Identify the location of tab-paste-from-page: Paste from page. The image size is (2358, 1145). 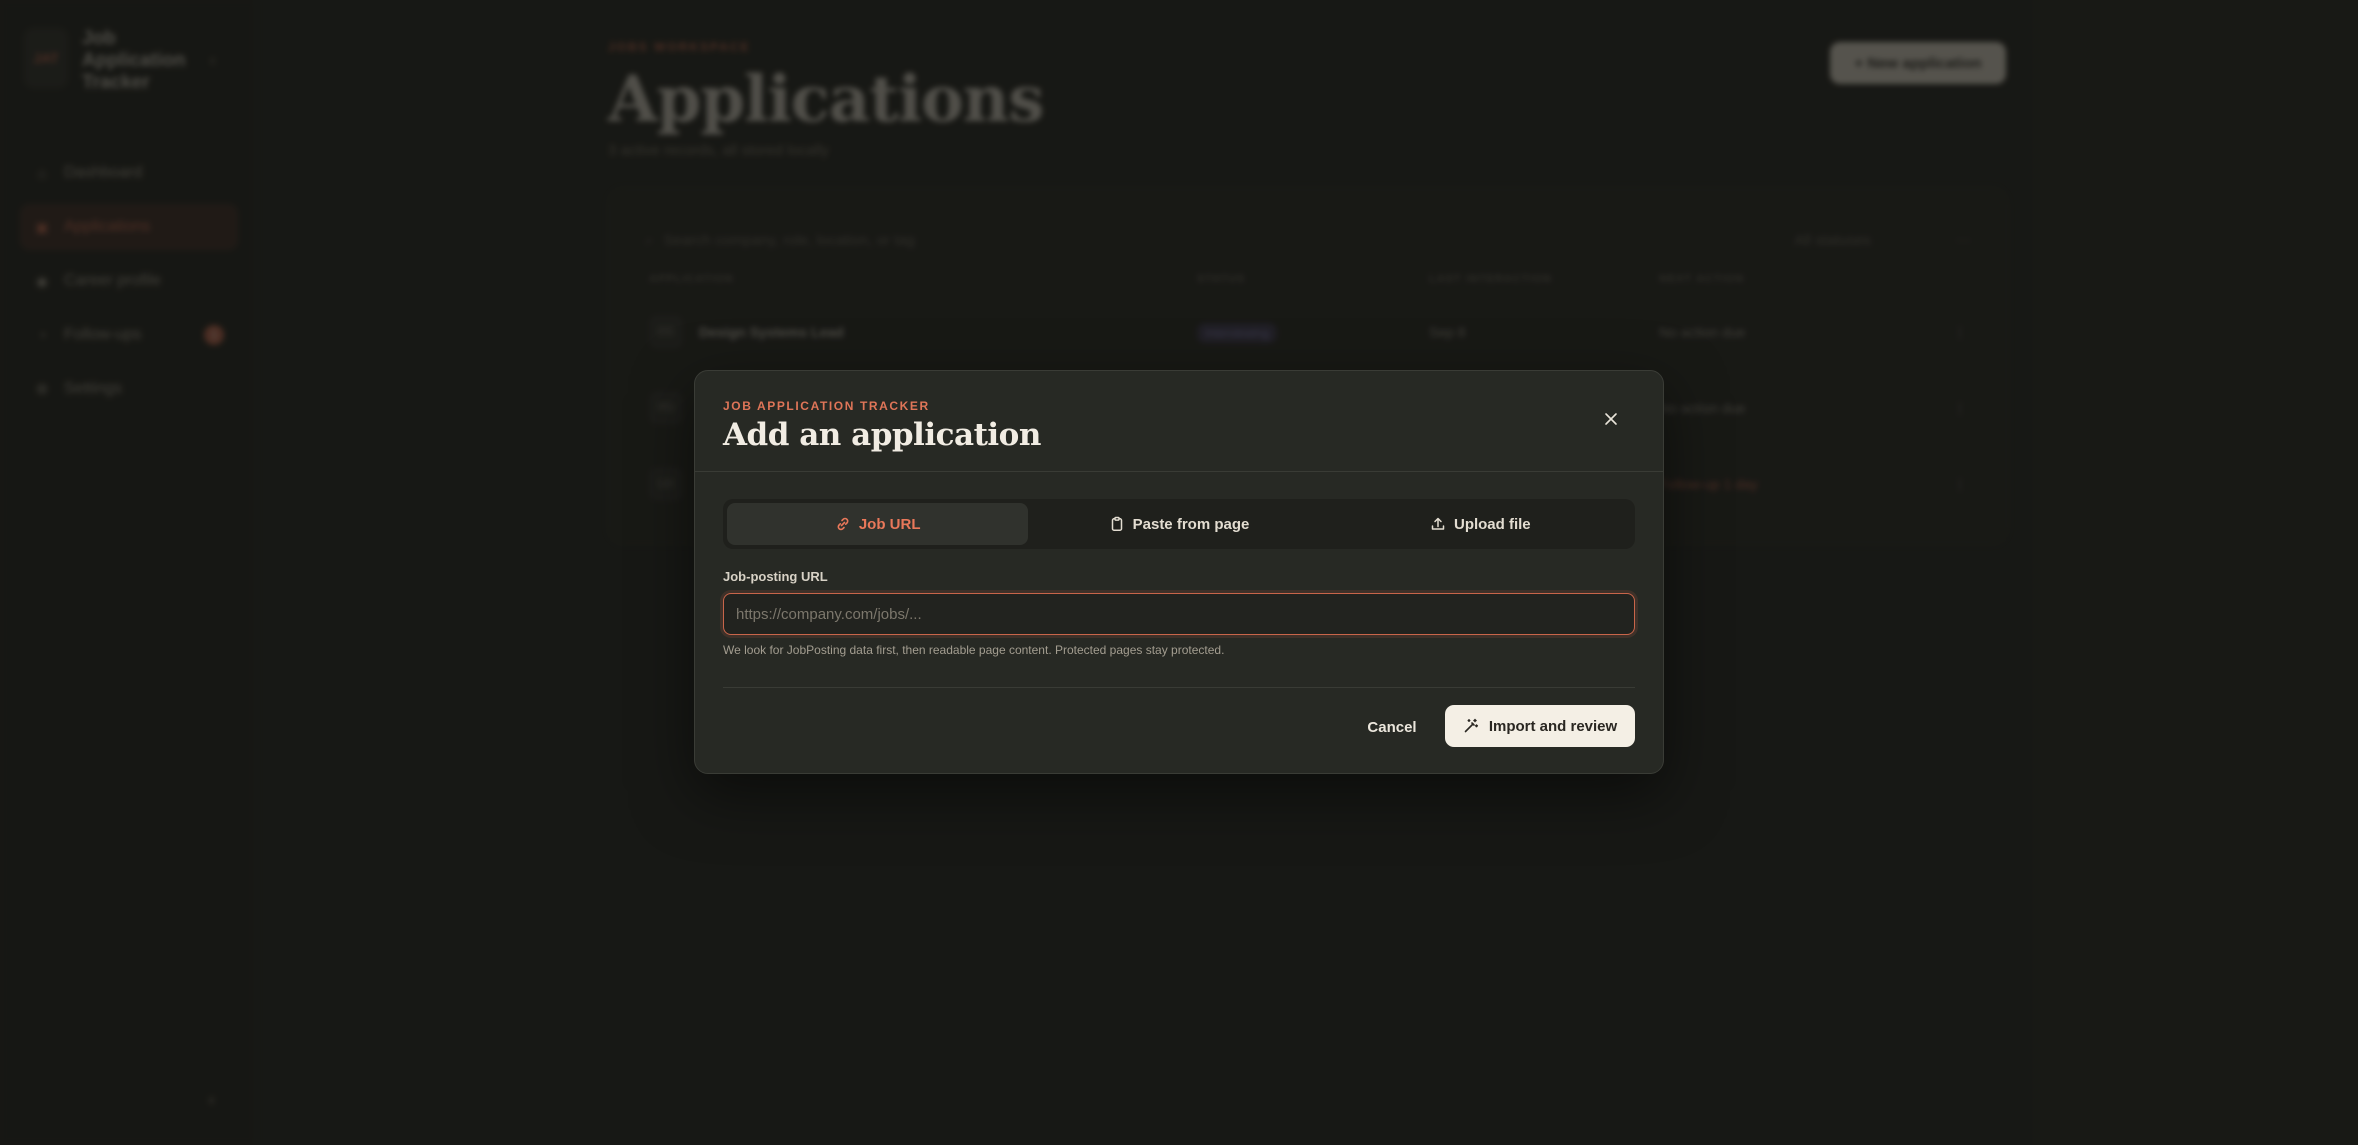
(1178, 524).